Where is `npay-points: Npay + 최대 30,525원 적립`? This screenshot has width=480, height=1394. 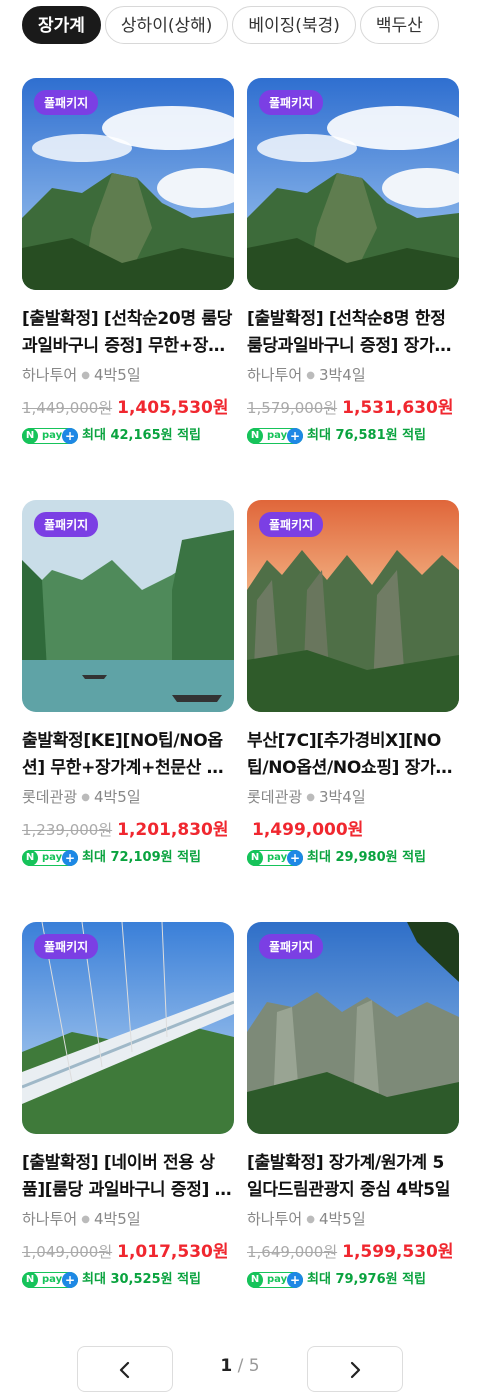
npay-points: Npay + 최대 30,525원 적립 is located at coordinates (128, 1280).